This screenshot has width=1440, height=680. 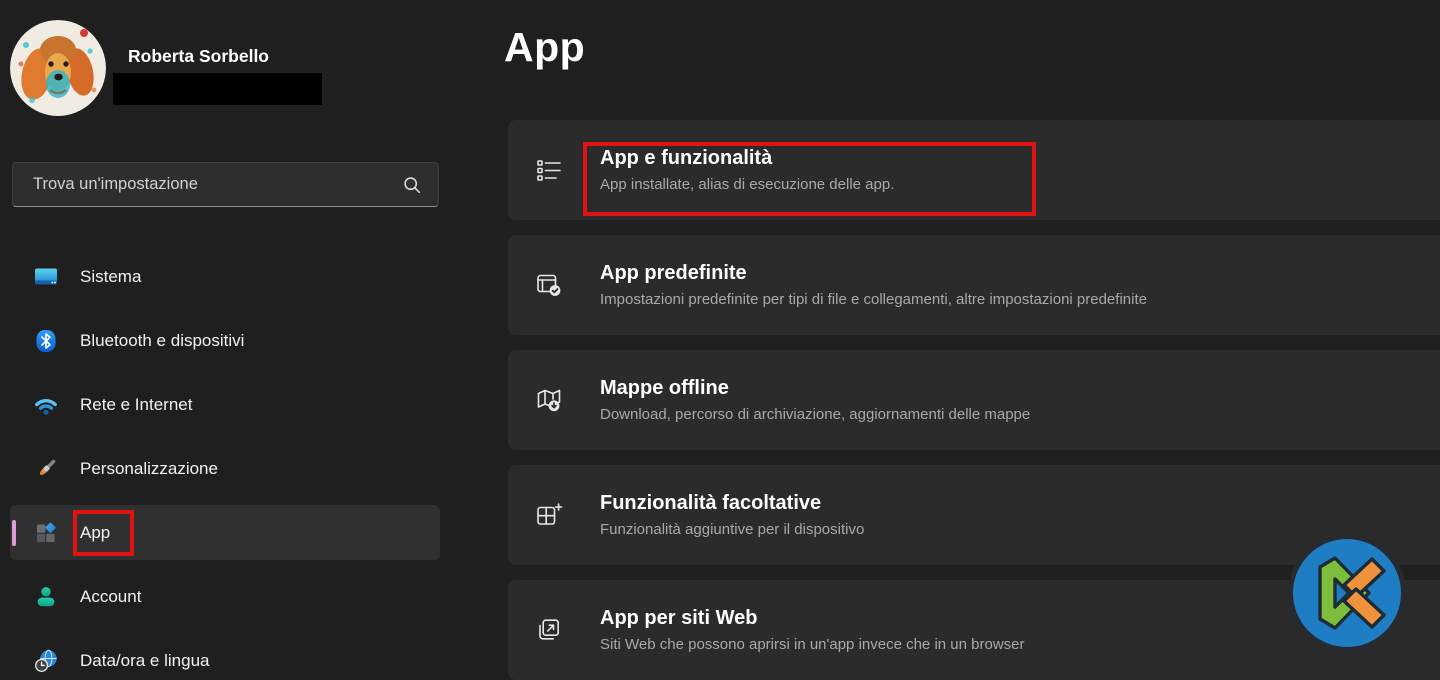 I want to click on account-icon, so click(x=46, y=597).